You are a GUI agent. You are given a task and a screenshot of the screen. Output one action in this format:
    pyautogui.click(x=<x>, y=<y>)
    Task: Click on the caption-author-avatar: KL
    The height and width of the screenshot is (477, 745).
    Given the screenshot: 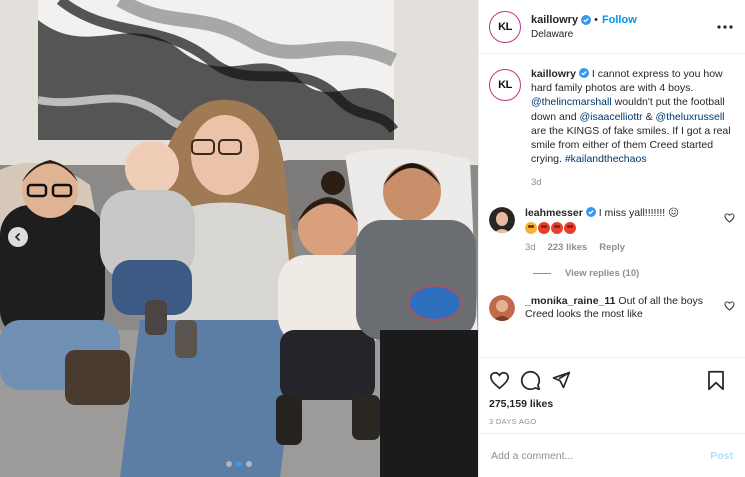 What is the action you would take?
    pyautogui.click(x=505, y=85)
    